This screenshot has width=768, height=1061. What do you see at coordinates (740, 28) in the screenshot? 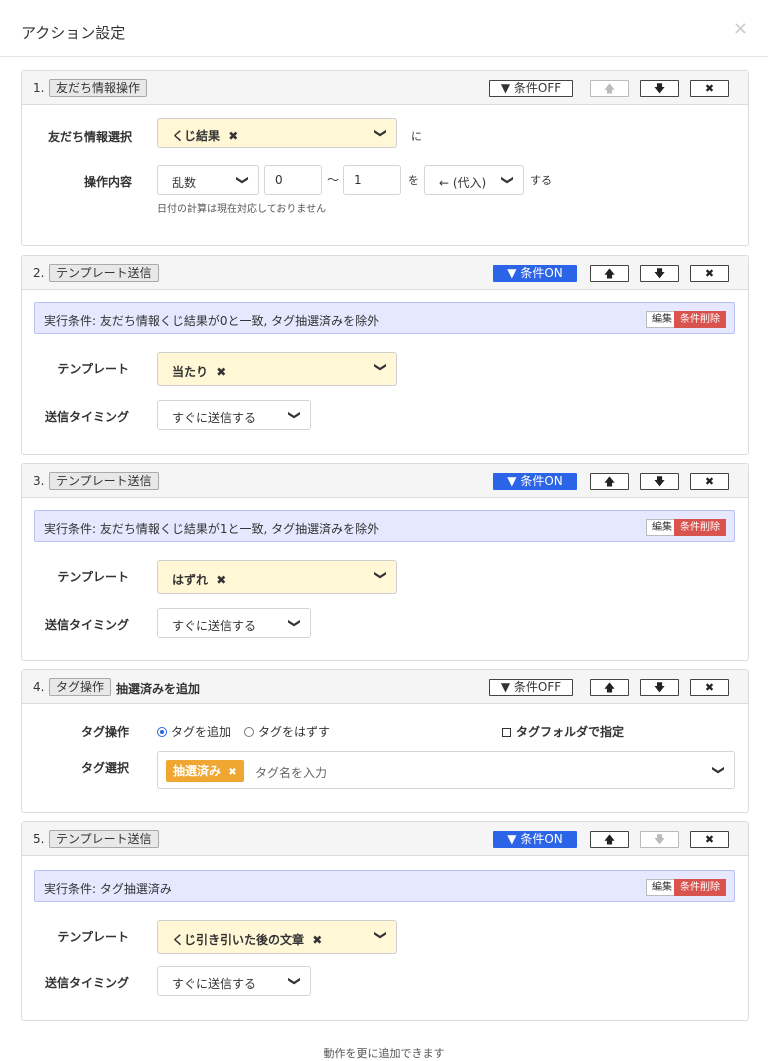
I see `close-icon: ×` at bounding box center [740, 28].